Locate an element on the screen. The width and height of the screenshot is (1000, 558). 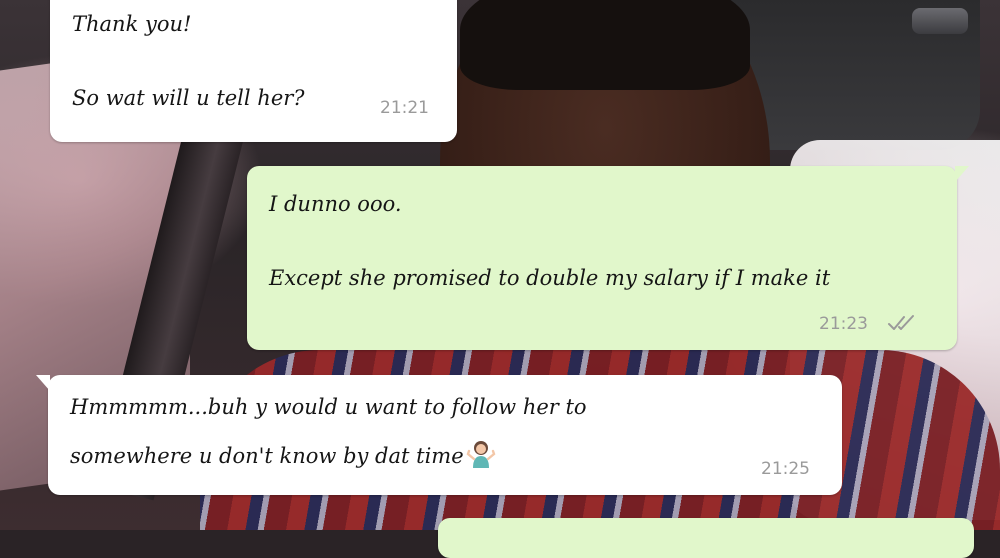
message-text: somewhere u don't know by dat time is located at coordinates (267, 456).